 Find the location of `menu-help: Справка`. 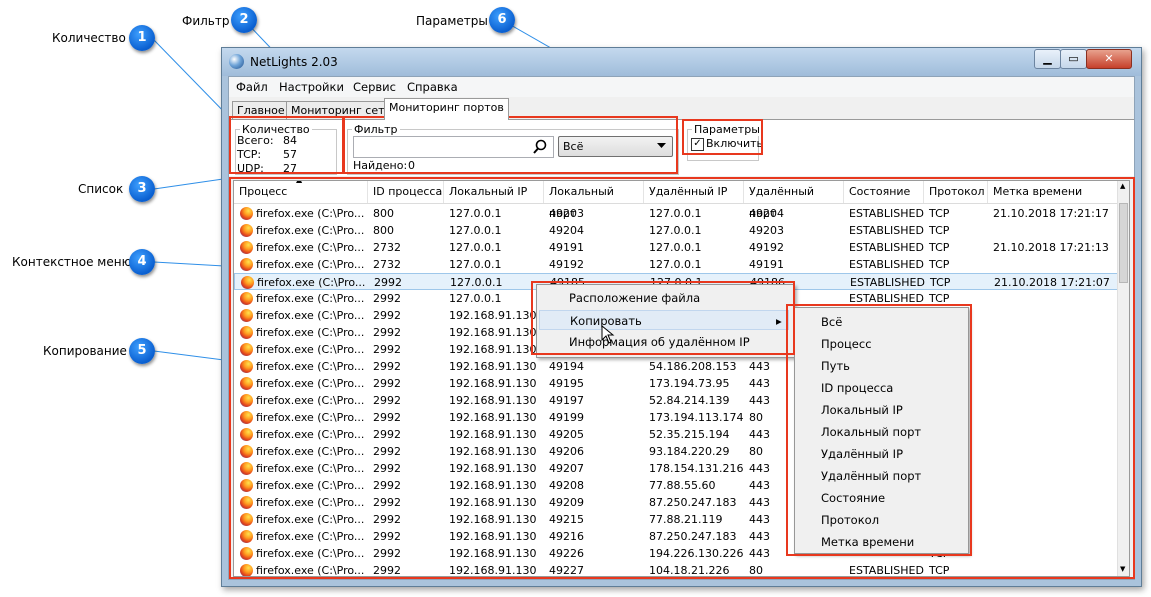

menu-help: Справка is located at coordinates (432, 87).